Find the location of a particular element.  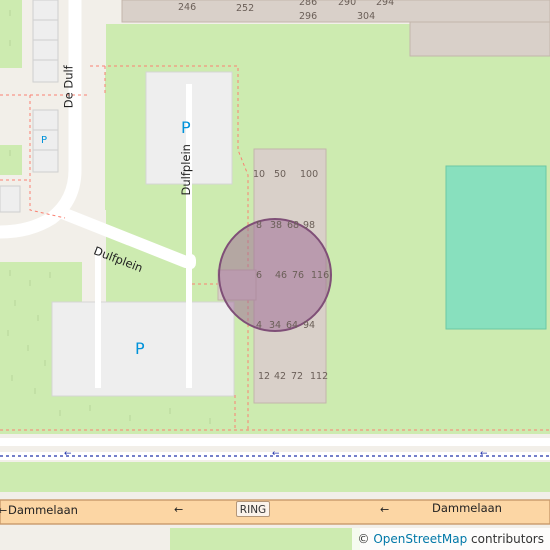

building-northeast is located at coordinates (479, 39).